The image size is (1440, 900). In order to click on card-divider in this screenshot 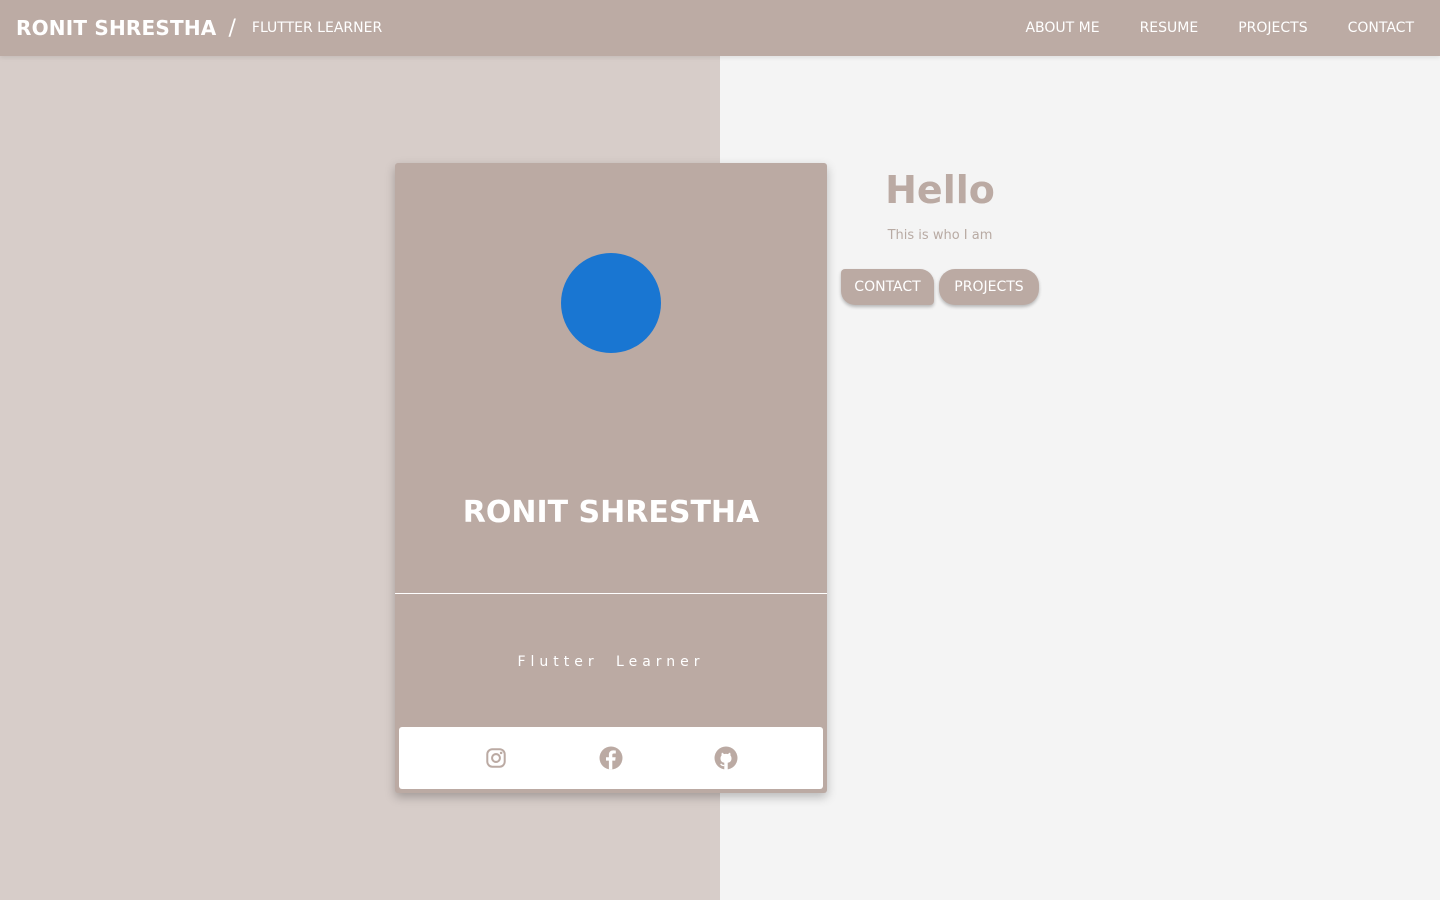, I will do `click(611, 593)`.